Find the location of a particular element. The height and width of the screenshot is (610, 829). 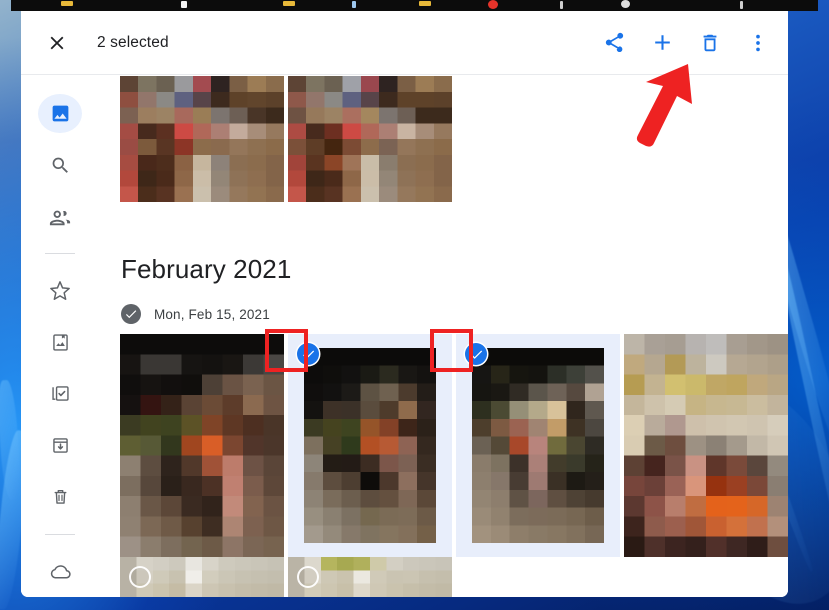

day-header-row: Mon, Feb 15, 2021 is located at coordinates (195, 314).